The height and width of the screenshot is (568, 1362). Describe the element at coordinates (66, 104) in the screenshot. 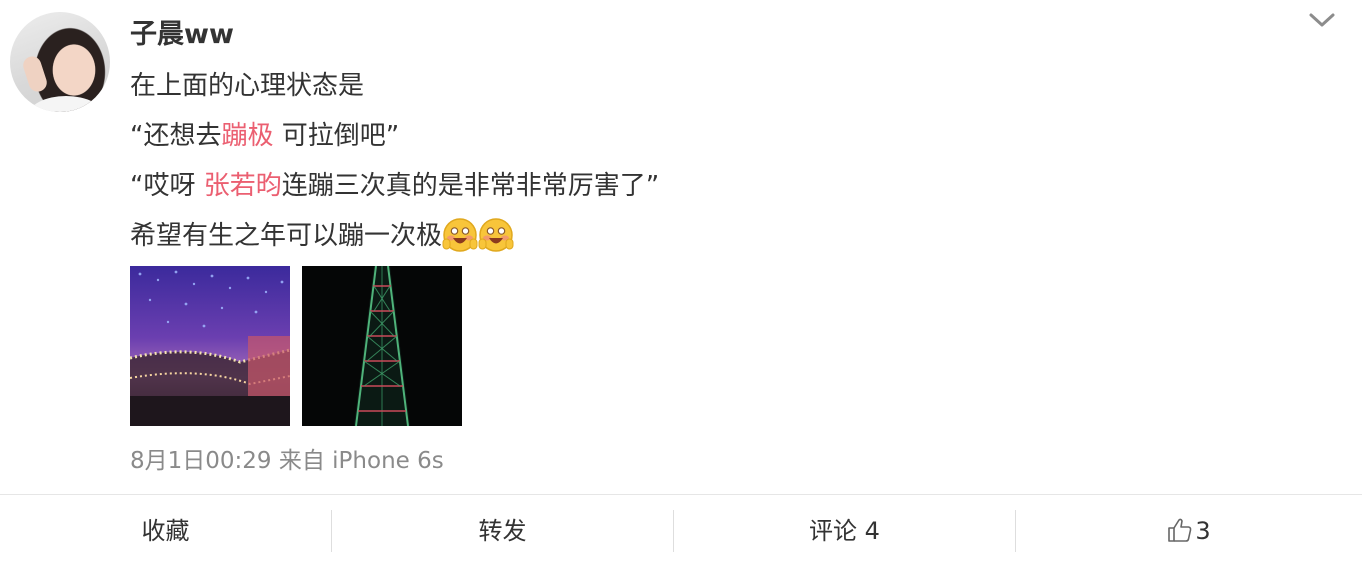

I see `avatar-shoulder` at that location.